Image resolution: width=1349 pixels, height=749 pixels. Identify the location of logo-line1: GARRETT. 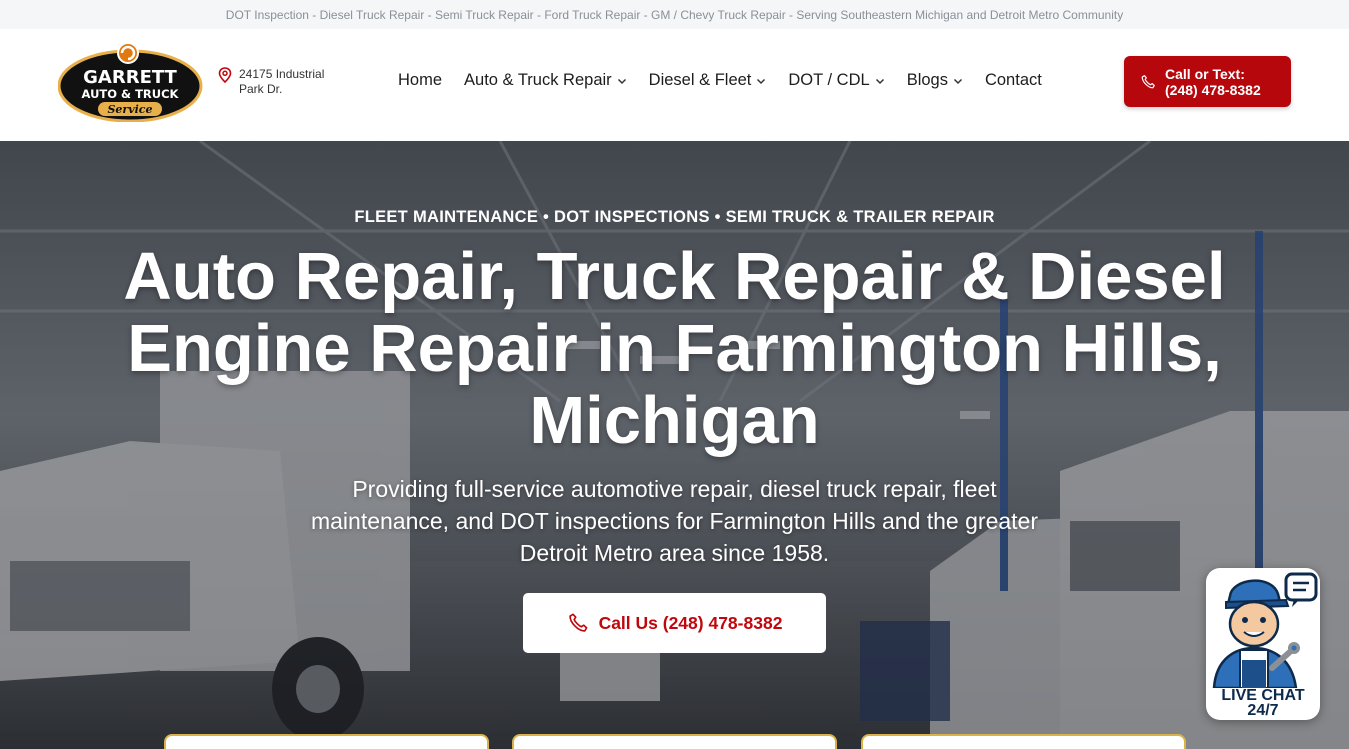
(130, 77).